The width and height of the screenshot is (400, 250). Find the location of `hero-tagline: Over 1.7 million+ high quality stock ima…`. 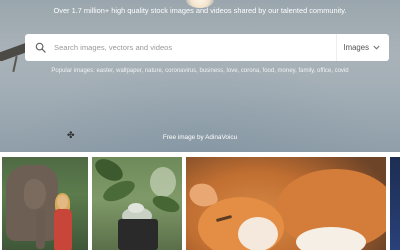

hero-tagline: Over 1.7 million+ high quality stock ima… is located at coordinates (200, 10).